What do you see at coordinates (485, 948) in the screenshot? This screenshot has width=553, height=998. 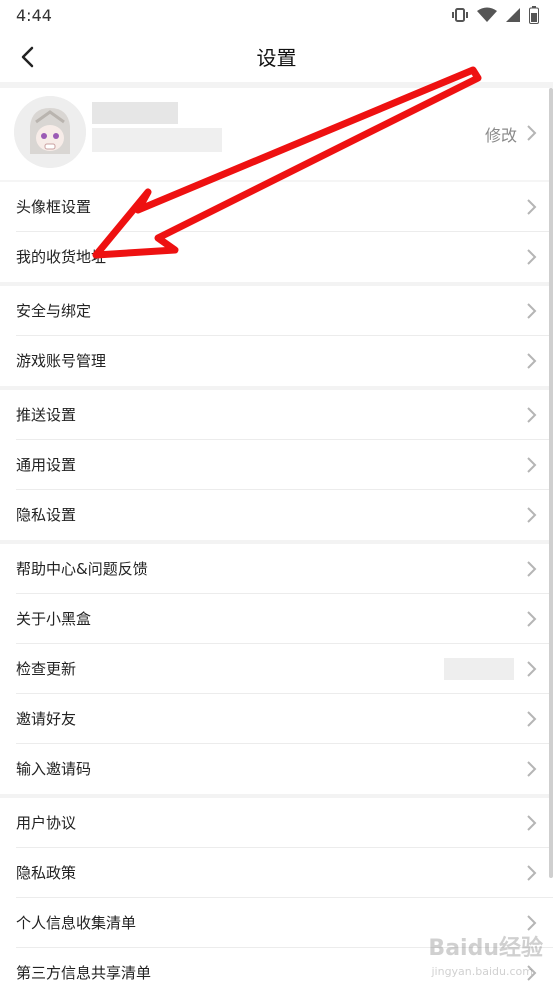 I see `watermark: Baidu经验` at bounding box center [485, 948].